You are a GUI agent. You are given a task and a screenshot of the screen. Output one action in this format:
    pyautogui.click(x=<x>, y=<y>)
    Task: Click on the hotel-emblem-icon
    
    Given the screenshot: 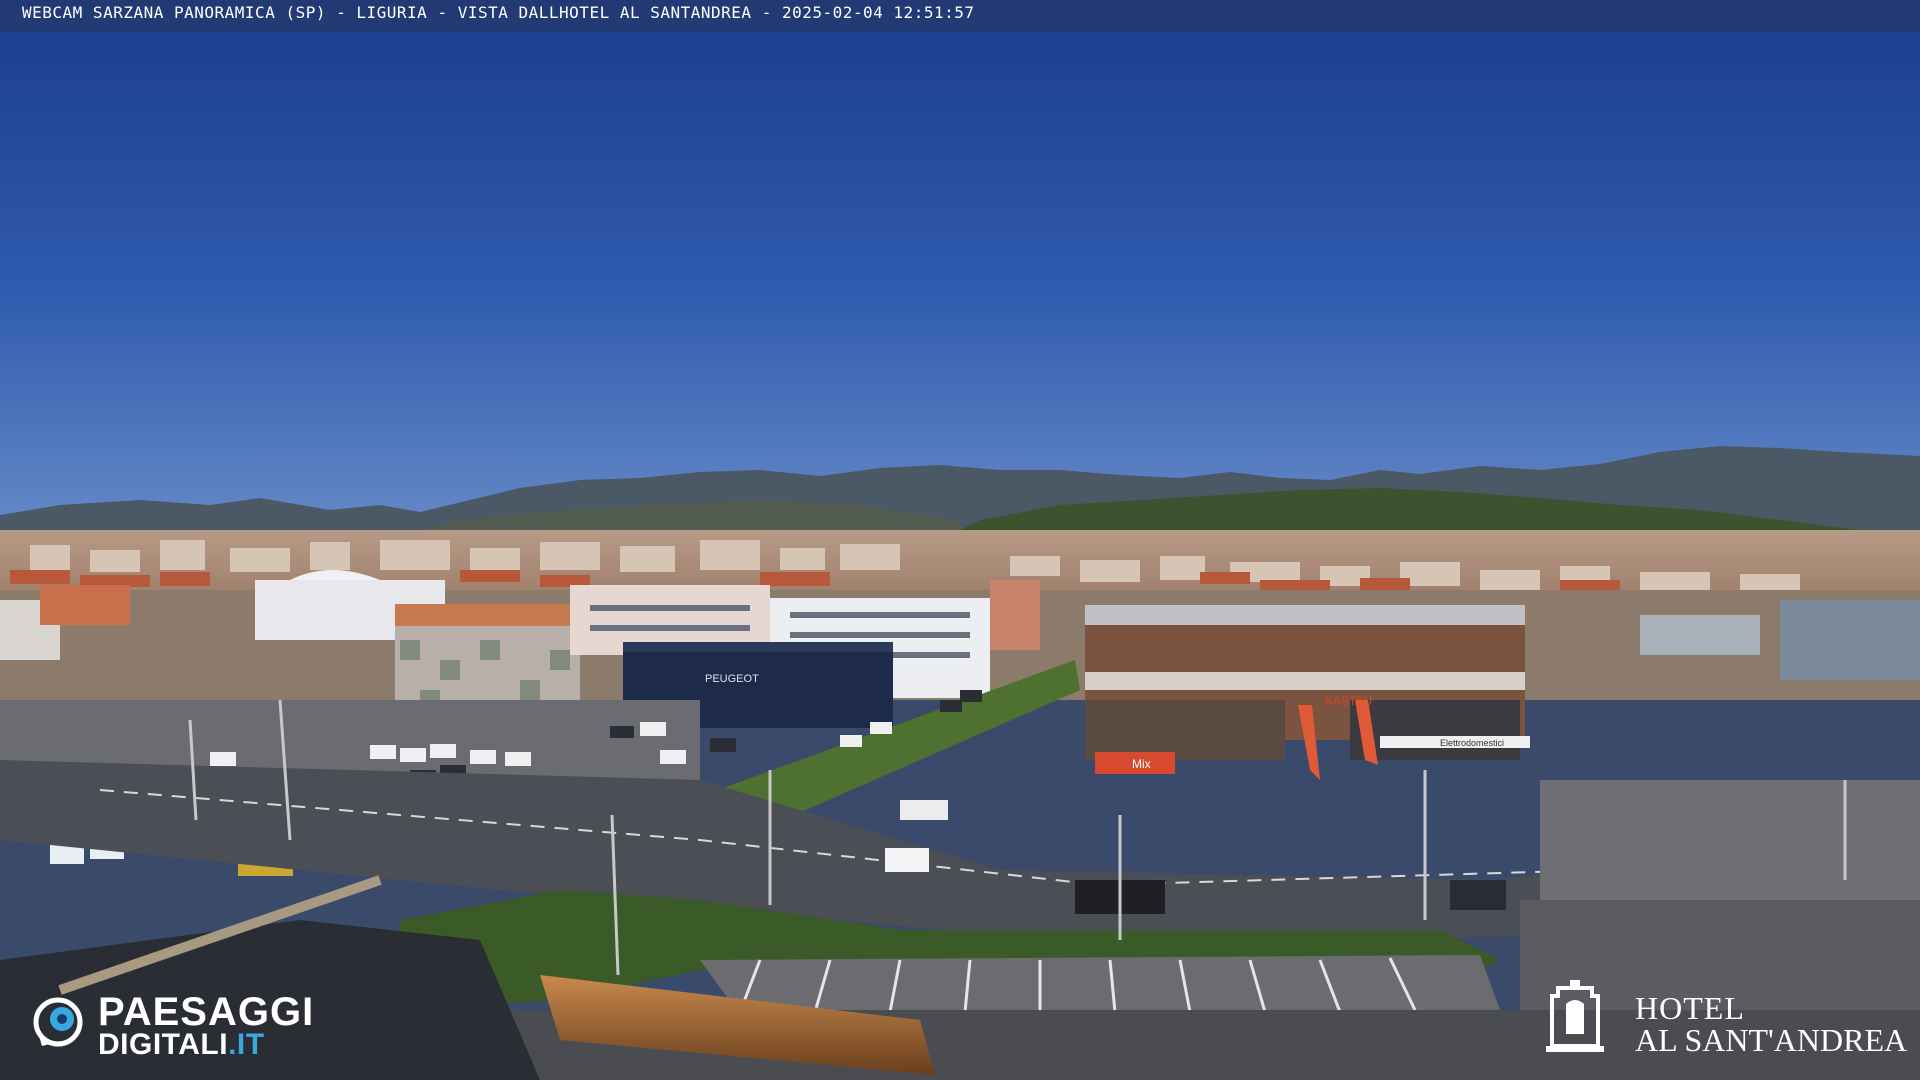 What is the action you would take?
    pyautogui.click(x=1575, y=1016)
    